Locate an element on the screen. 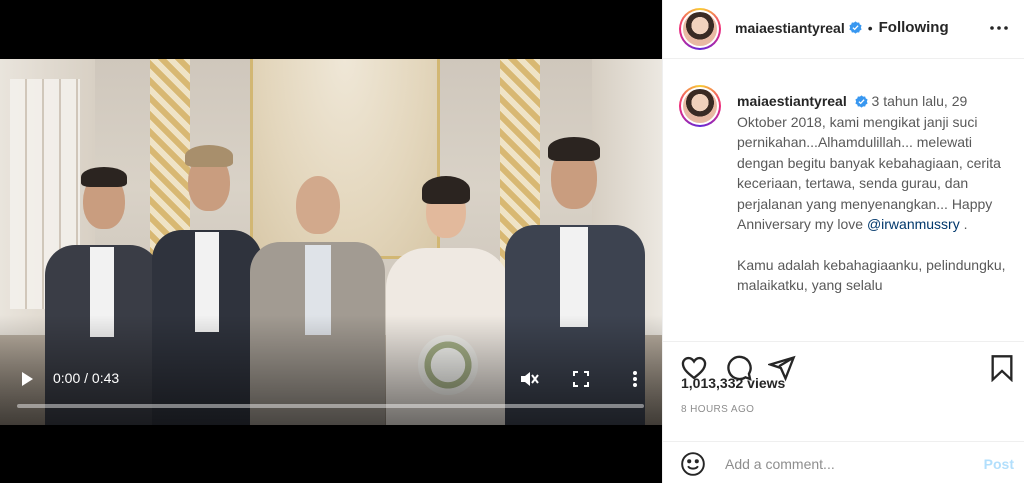 This screenshot has height=483, width=1024. post-timestamp: 8 HOURS AGO is located at coordinates (717, 409).